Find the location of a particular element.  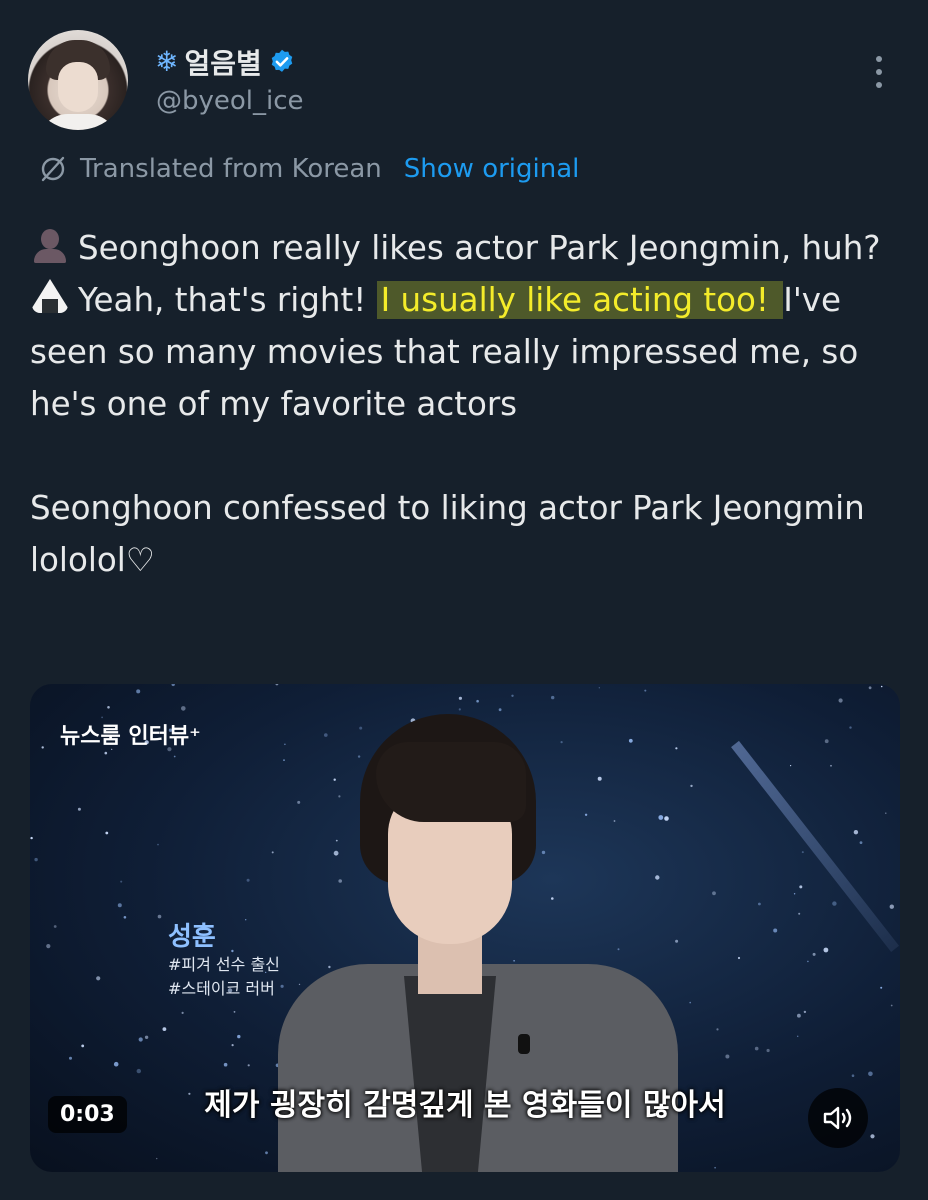

translation-row: Translated from Korean Show original is located at coordinates (308, 169).